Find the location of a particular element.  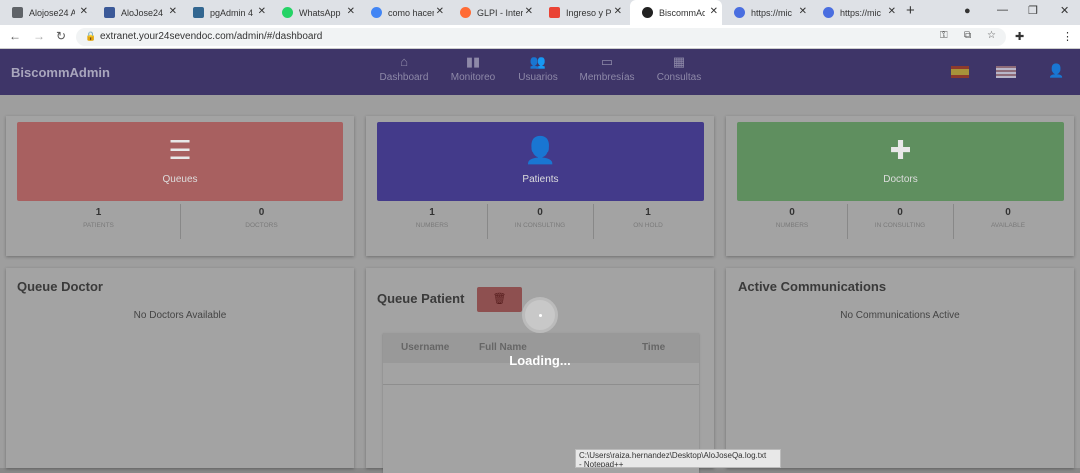

home-icon: ⌂ is located at coordinates (404, 61).